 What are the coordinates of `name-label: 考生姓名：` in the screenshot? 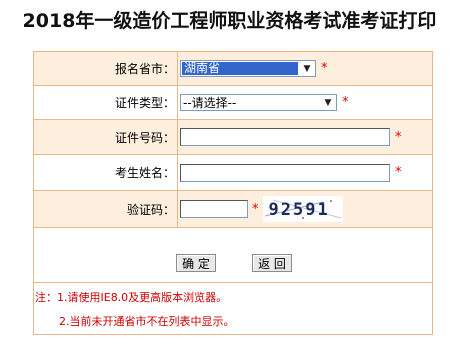 It's located at (106, 172).